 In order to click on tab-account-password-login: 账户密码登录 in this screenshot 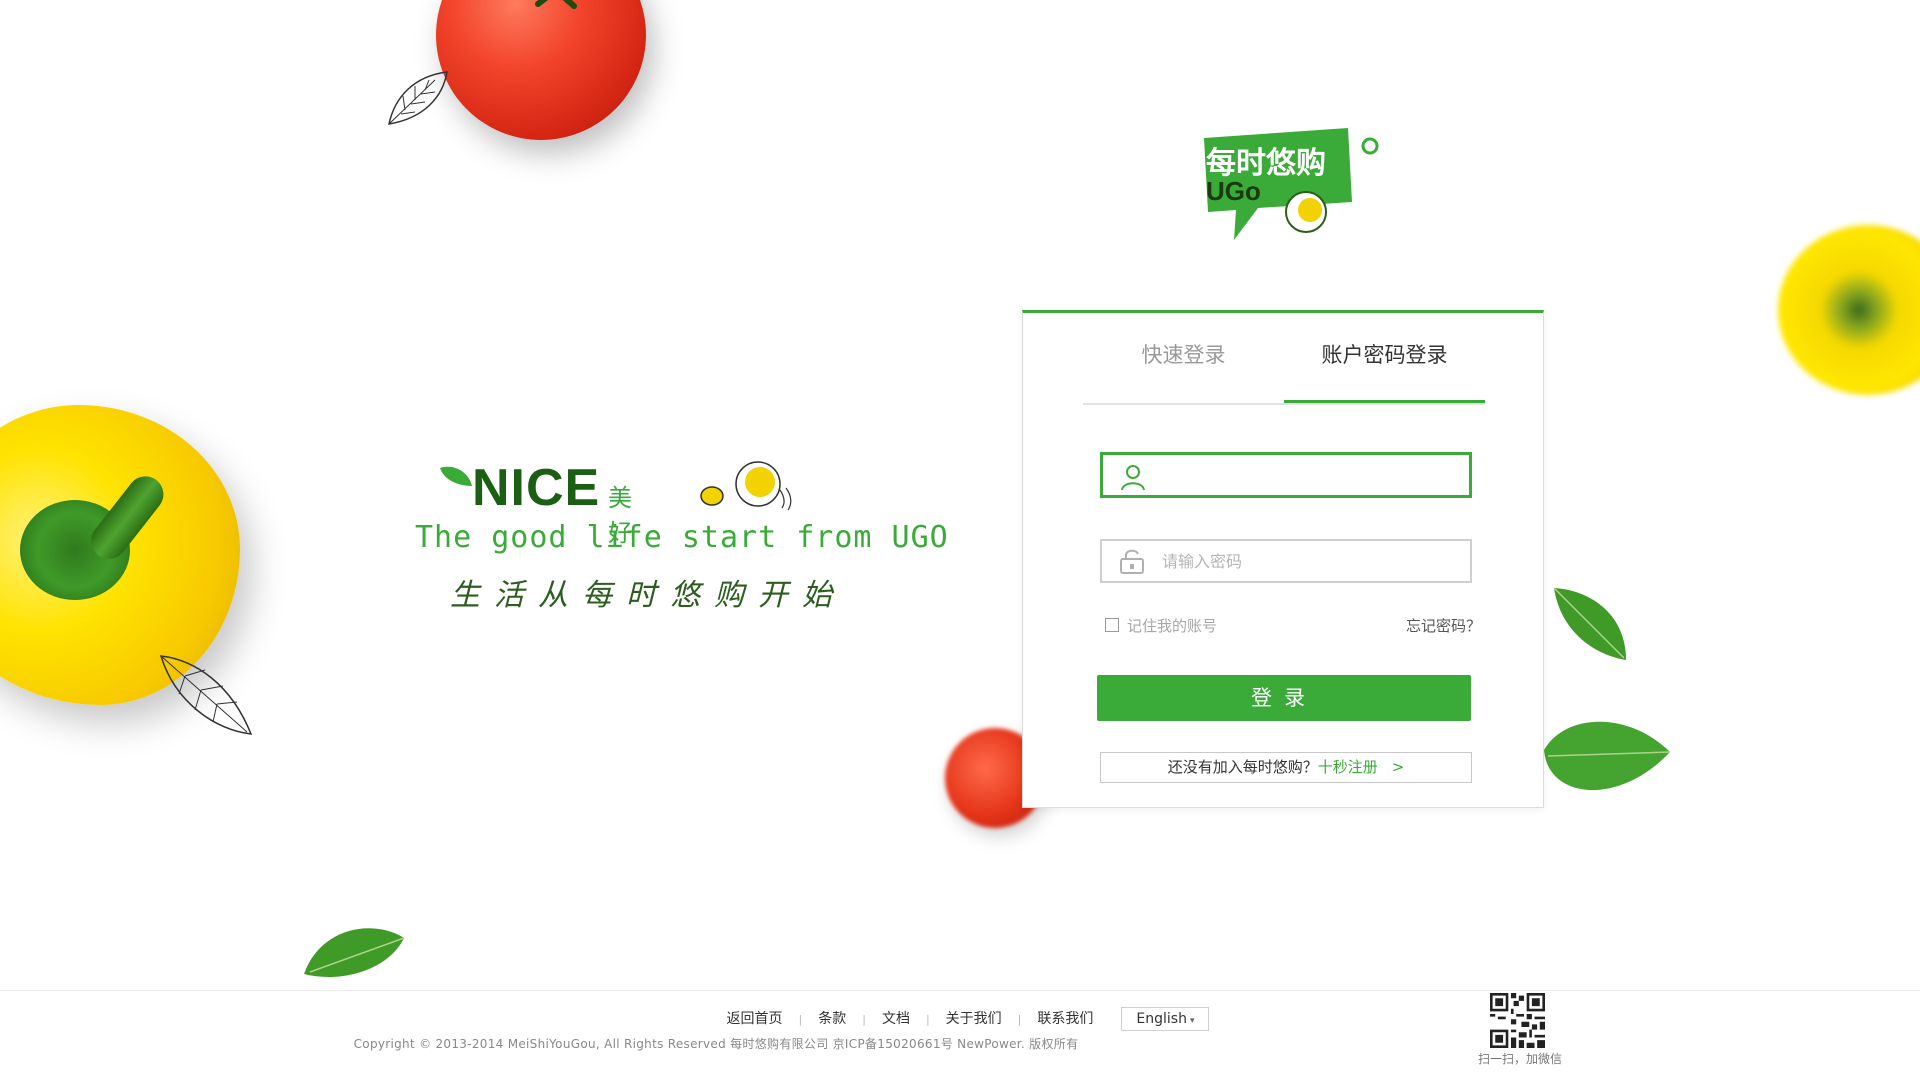, I will do `click(1384, 358)`.